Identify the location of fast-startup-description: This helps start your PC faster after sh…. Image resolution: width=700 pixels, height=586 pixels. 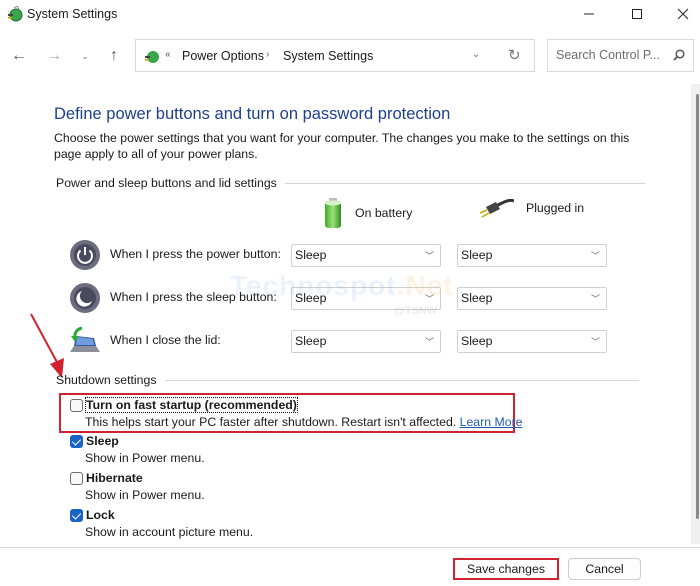
(304, 422).